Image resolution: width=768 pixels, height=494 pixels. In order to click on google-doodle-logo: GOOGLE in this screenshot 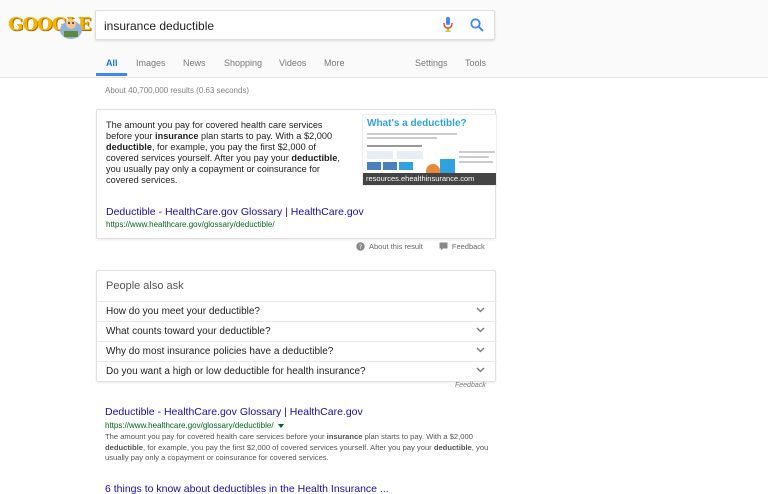, I will do `click(49, 27)`.